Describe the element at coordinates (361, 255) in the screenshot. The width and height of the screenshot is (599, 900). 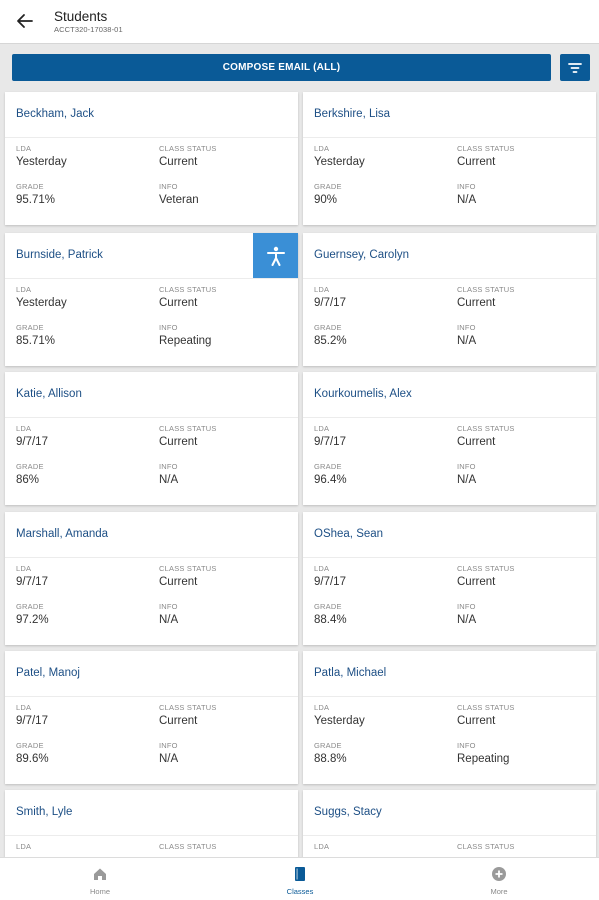
I see `student-name: Guernsey, Carolyn` at that location.